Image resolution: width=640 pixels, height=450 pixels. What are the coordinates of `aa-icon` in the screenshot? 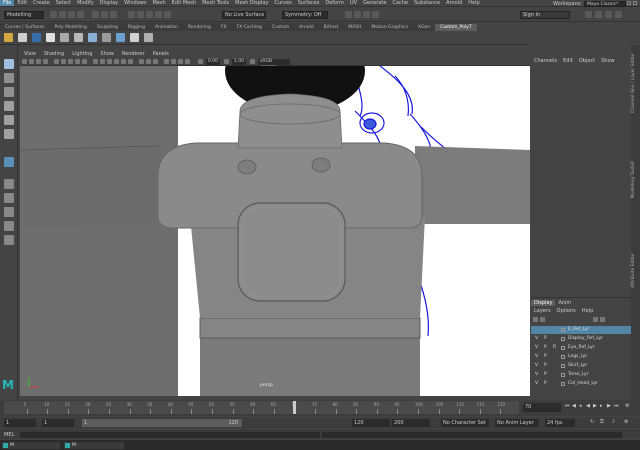 It's located at (148, 61).